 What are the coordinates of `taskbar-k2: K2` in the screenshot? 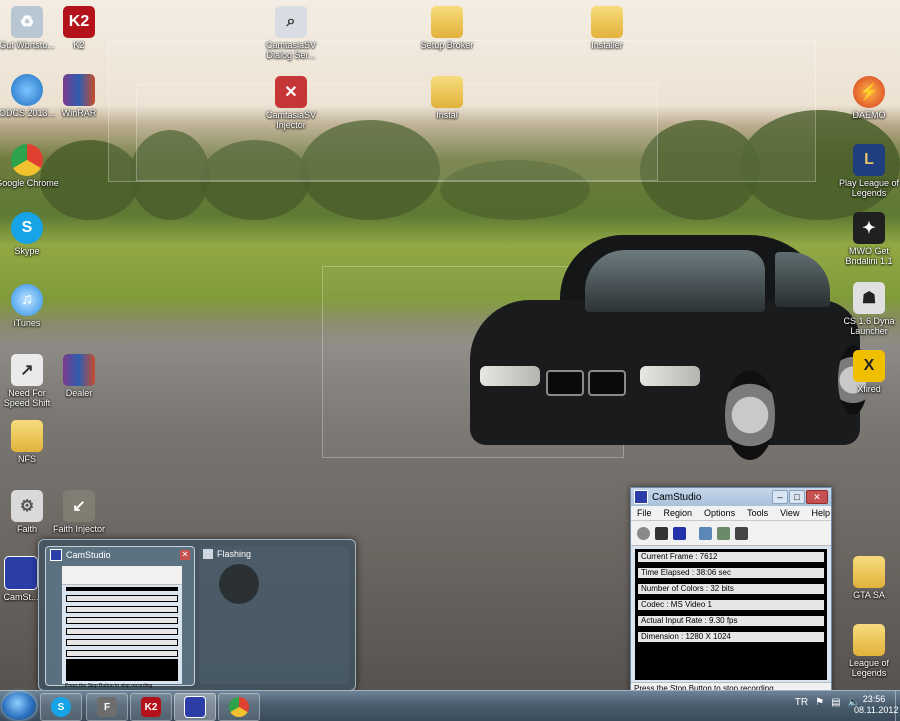 It's located at (151, 707).